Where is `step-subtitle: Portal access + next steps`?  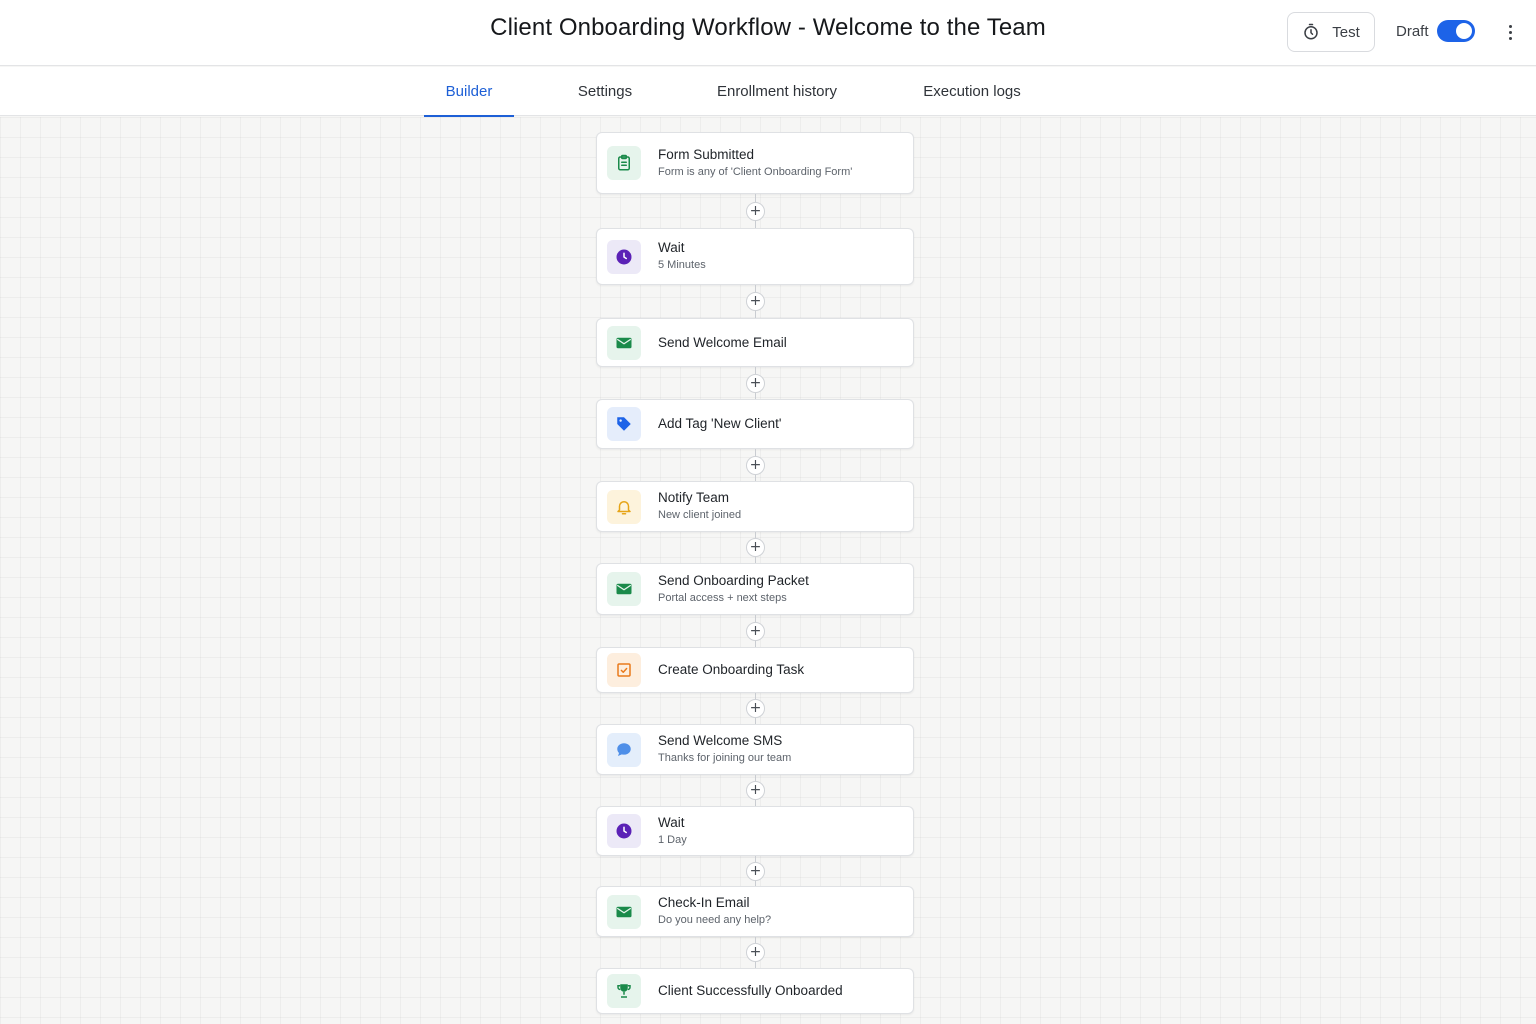 step-subtitle: Portal access + next steps is located at coordinates (722, 598).